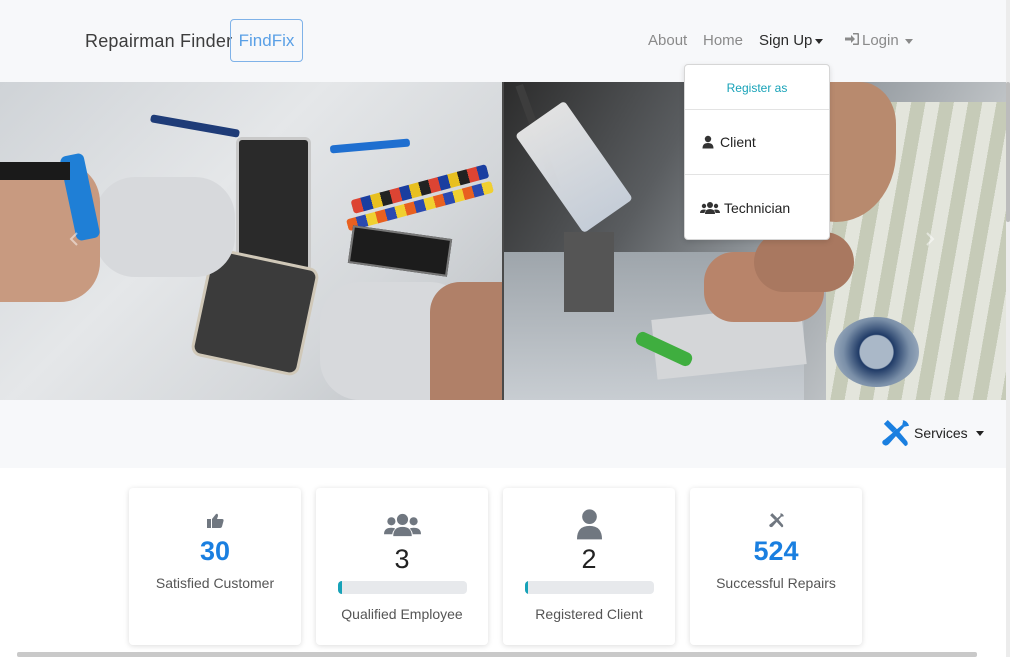 Image resolution: width=1010 pixels, height=657 pixels. I want to click on dropdown-item-label: Technician, so click(757, 207).